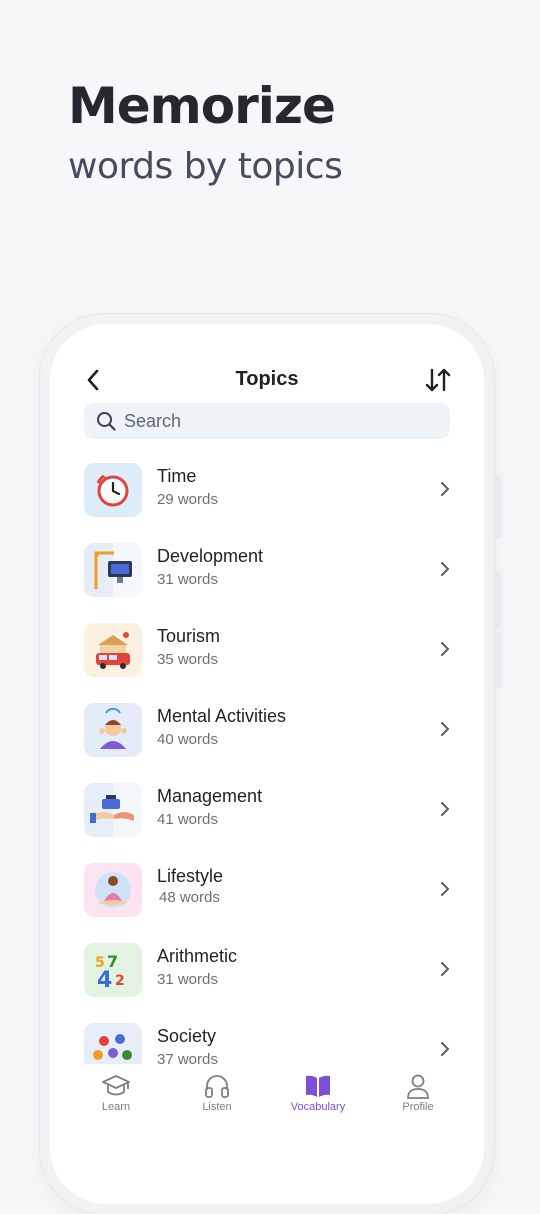 This screenshot has height=1214, width=540. Describe the element at coordinates (116, 1107) in the screenshot. I see `tab-label: Learn` at that location.